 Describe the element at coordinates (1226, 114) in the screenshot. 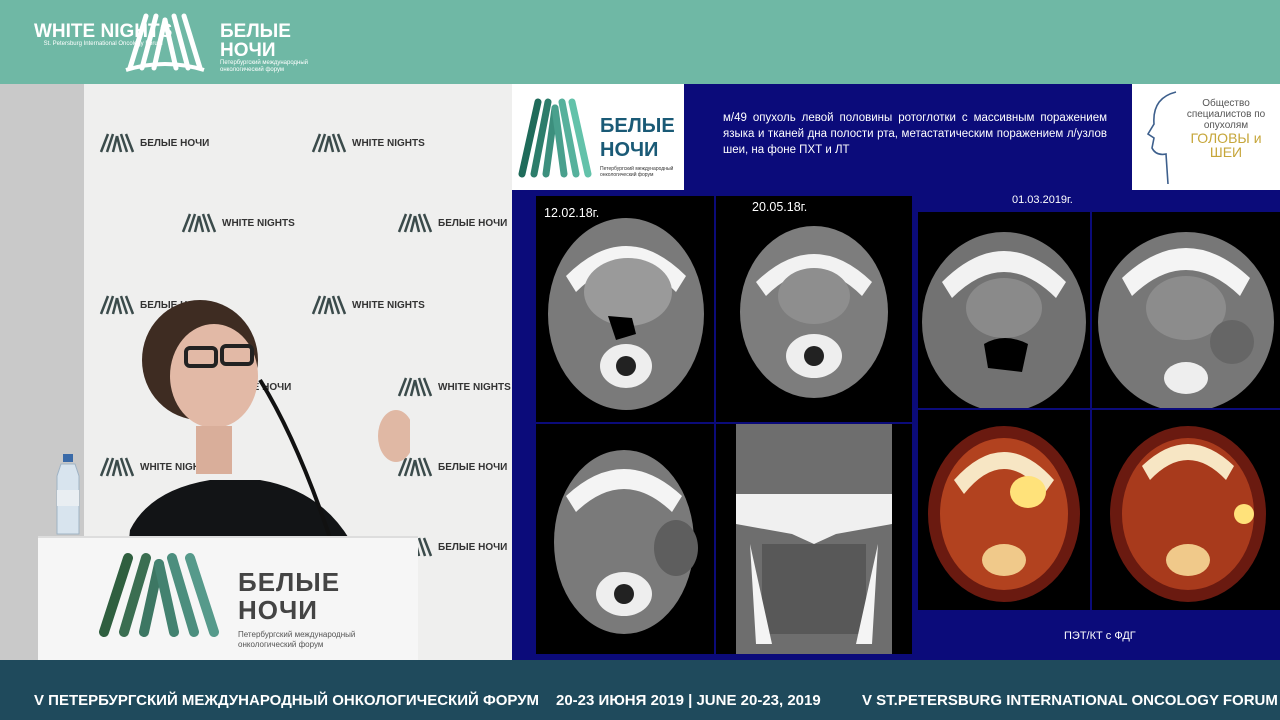

I see `society-line1: Общество специалистов по опухолям` at that location.